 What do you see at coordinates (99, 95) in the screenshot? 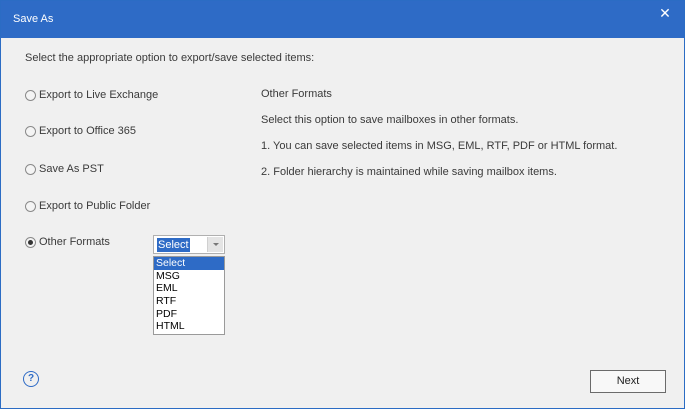
I see `option-label: Export to Live Exchange` at bounding box center [99, 95].